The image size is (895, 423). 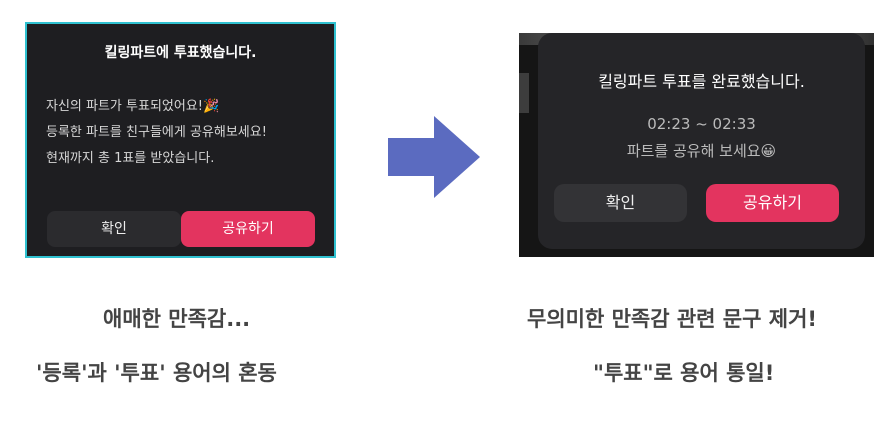 What do you see at coordinates (701, 151) in the screenshot?
I see `share-message: 파트를 공유해 보세요😀` at bounding box center [701, 151].